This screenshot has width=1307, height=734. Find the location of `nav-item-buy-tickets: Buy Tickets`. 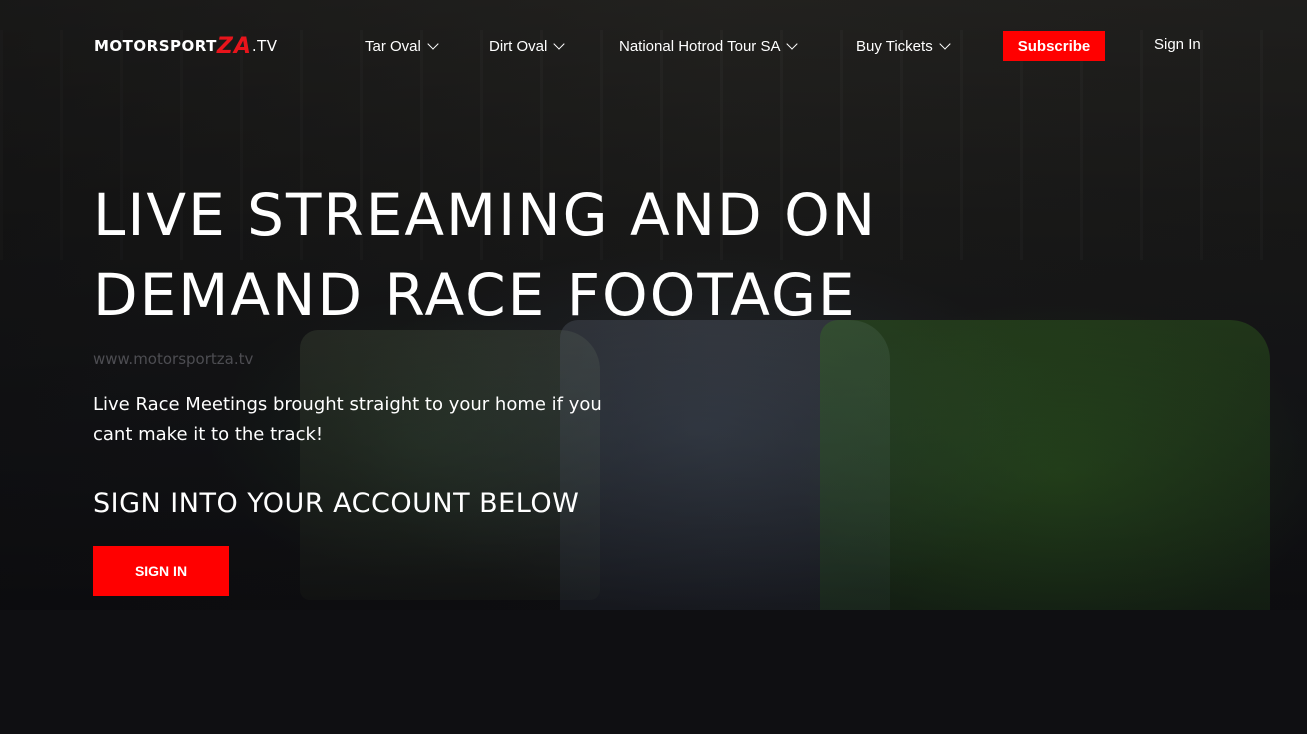

nav-item-buy-tickets: Buy Tickets is located at coordinates (903, 46).